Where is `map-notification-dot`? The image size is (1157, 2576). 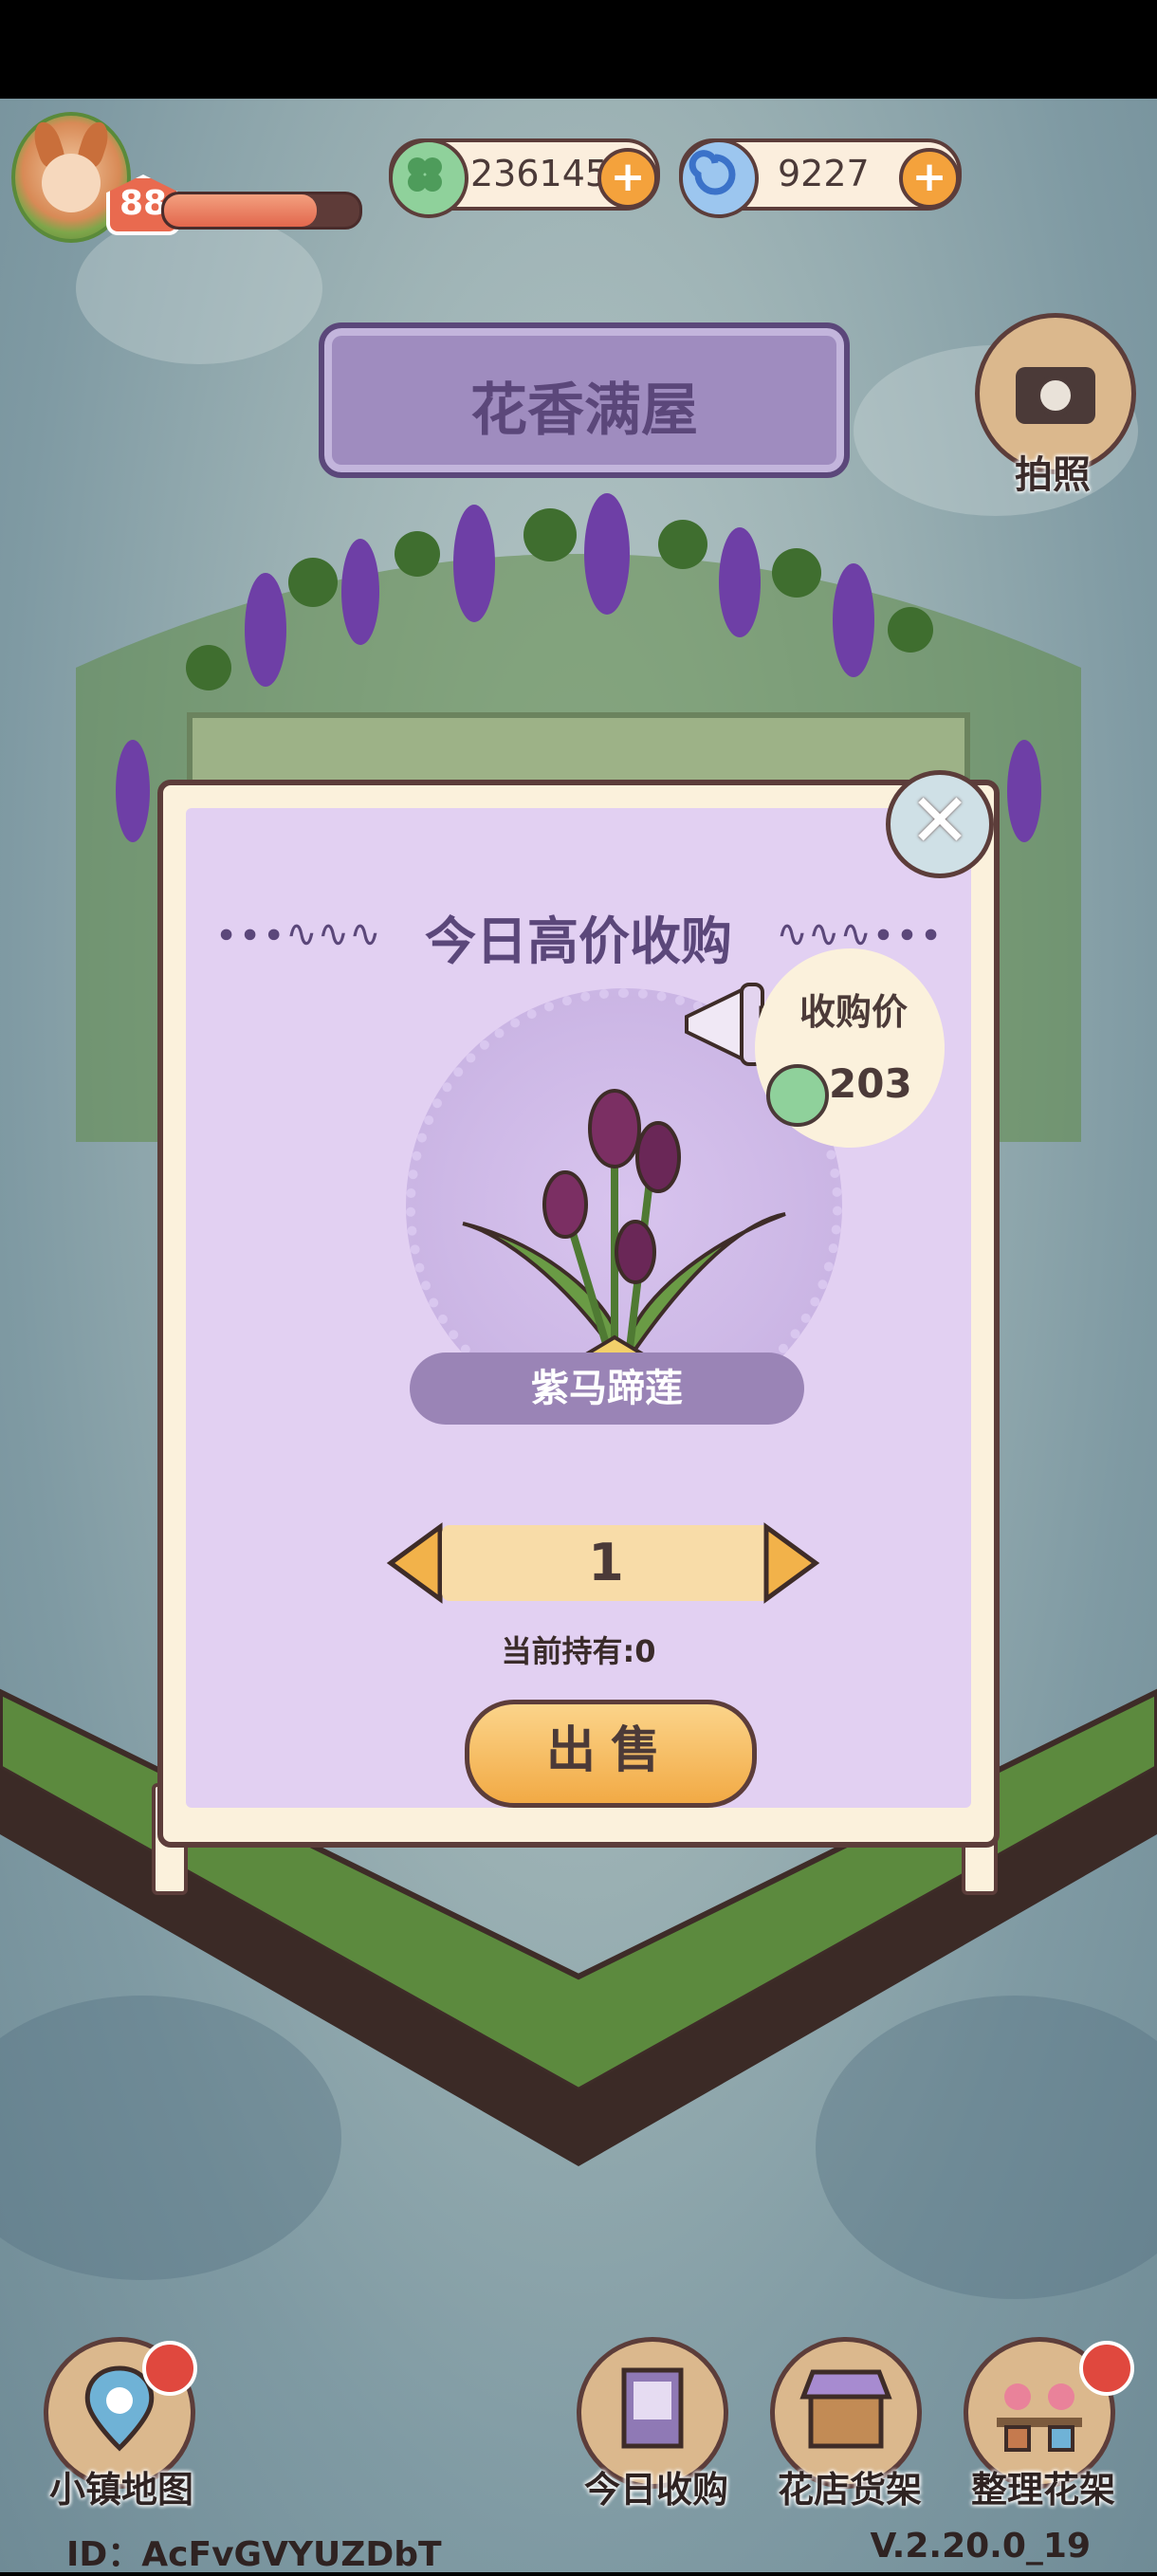 map-notification-dot is located at coordinates (169, 2368).